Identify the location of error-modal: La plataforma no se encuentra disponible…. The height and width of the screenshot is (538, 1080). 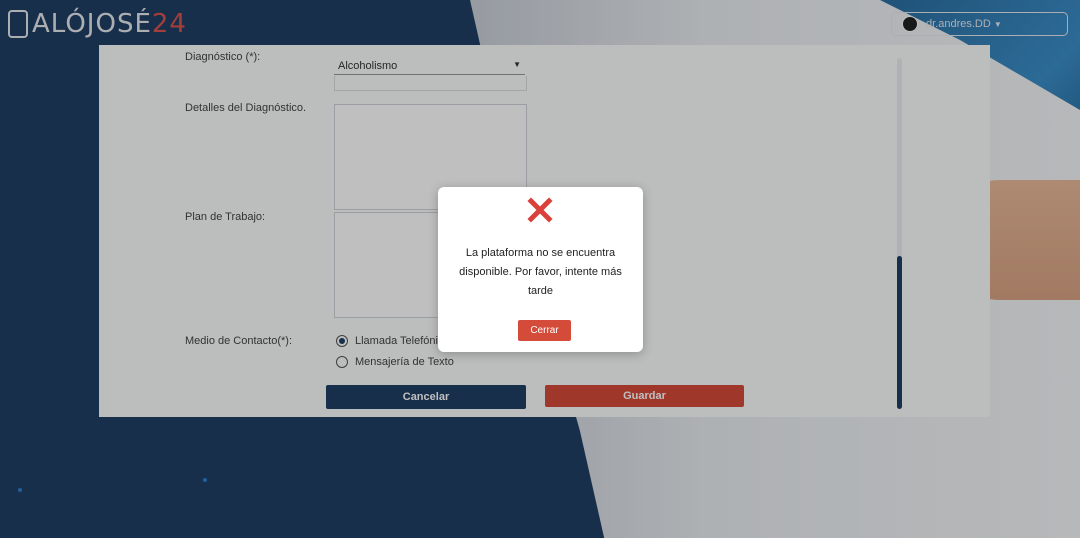
(540, 269).